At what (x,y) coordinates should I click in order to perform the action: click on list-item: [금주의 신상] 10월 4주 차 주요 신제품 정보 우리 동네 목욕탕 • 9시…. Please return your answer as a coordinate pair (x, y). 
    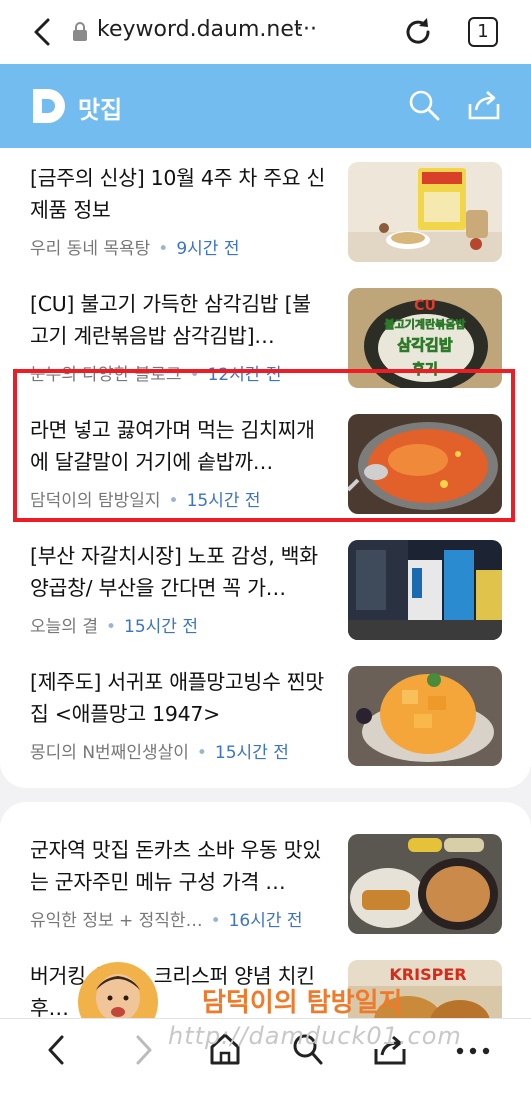
    Looking at the image, I should click on (265, 208).